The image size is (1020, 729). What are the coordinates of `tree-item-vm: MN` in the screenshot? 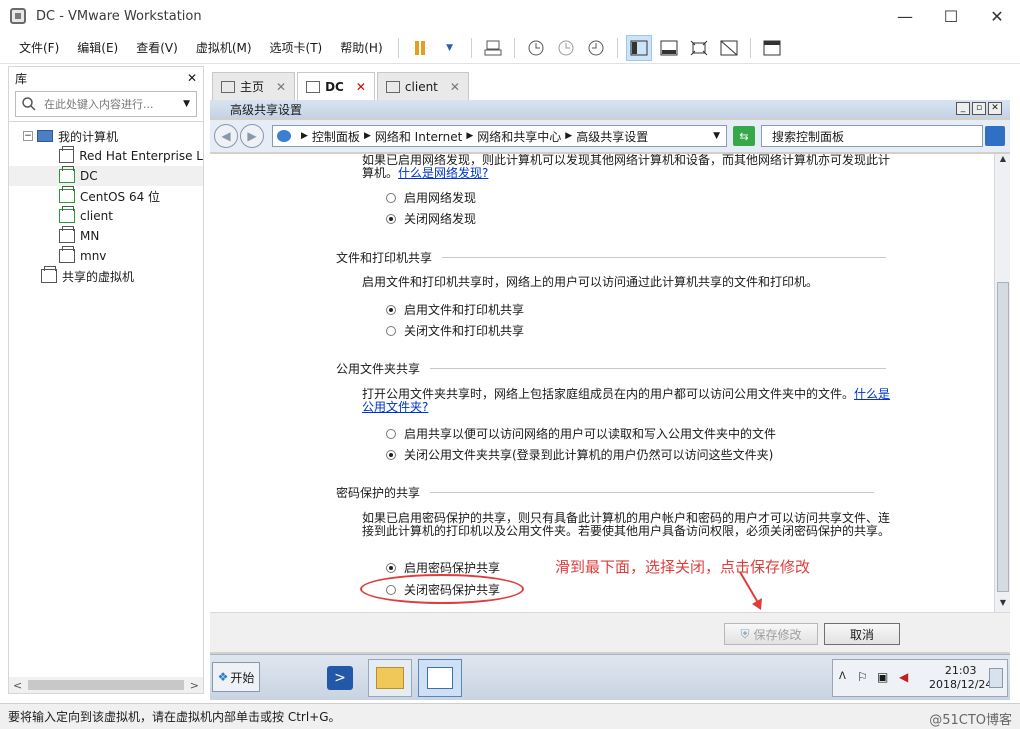 It's located at (106, 236).